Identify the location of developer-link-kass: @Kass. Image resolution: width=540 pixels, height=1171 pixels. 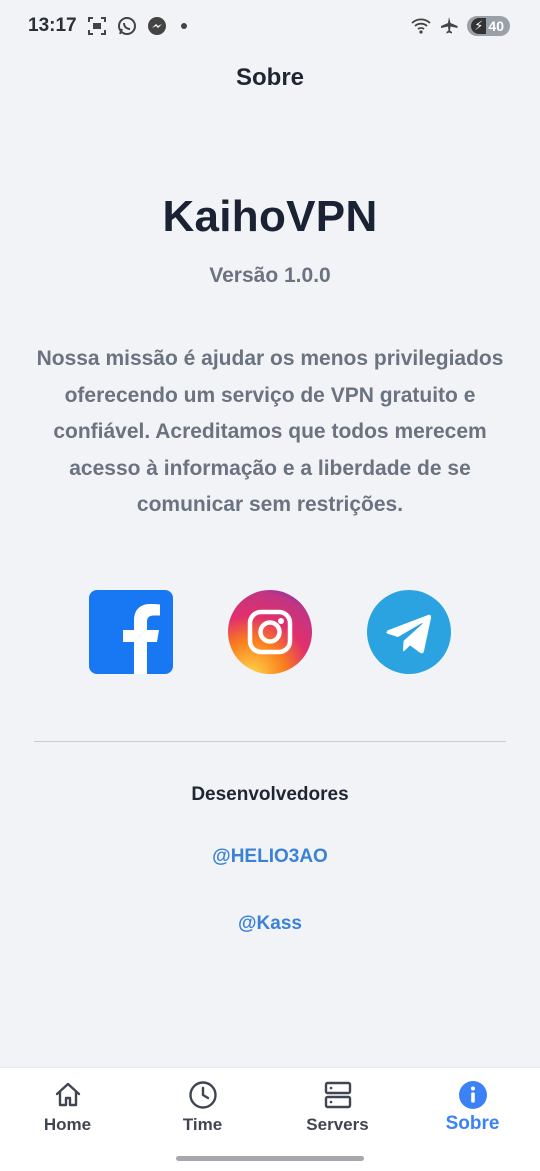
(270, 924).